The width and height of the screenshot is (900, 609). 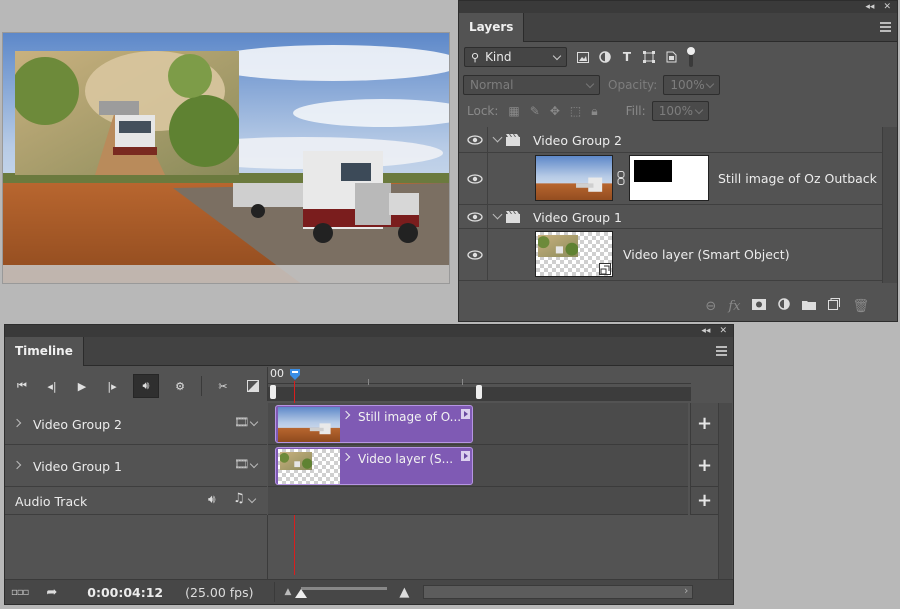 What do you see at coordinates (483, 111) in the screenshot?
I see `lock-label: Lock:` at bounding box center [483, 111].